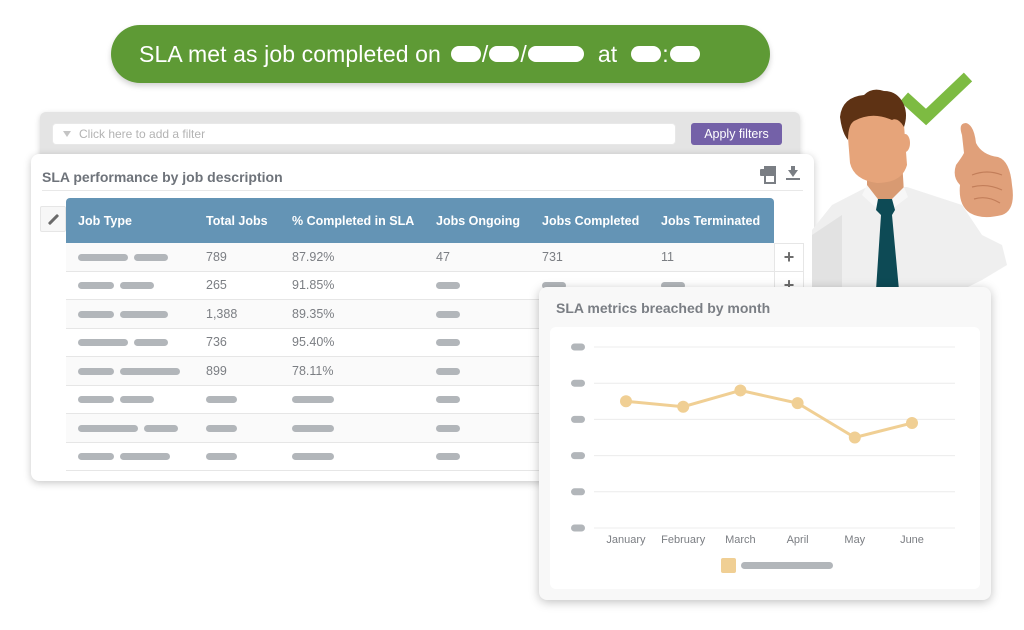  What do you see at coordinates (313, 256) in the screenshot?
I see `pct-sla-cell: 87.92%` at bounding box center [313, 256].